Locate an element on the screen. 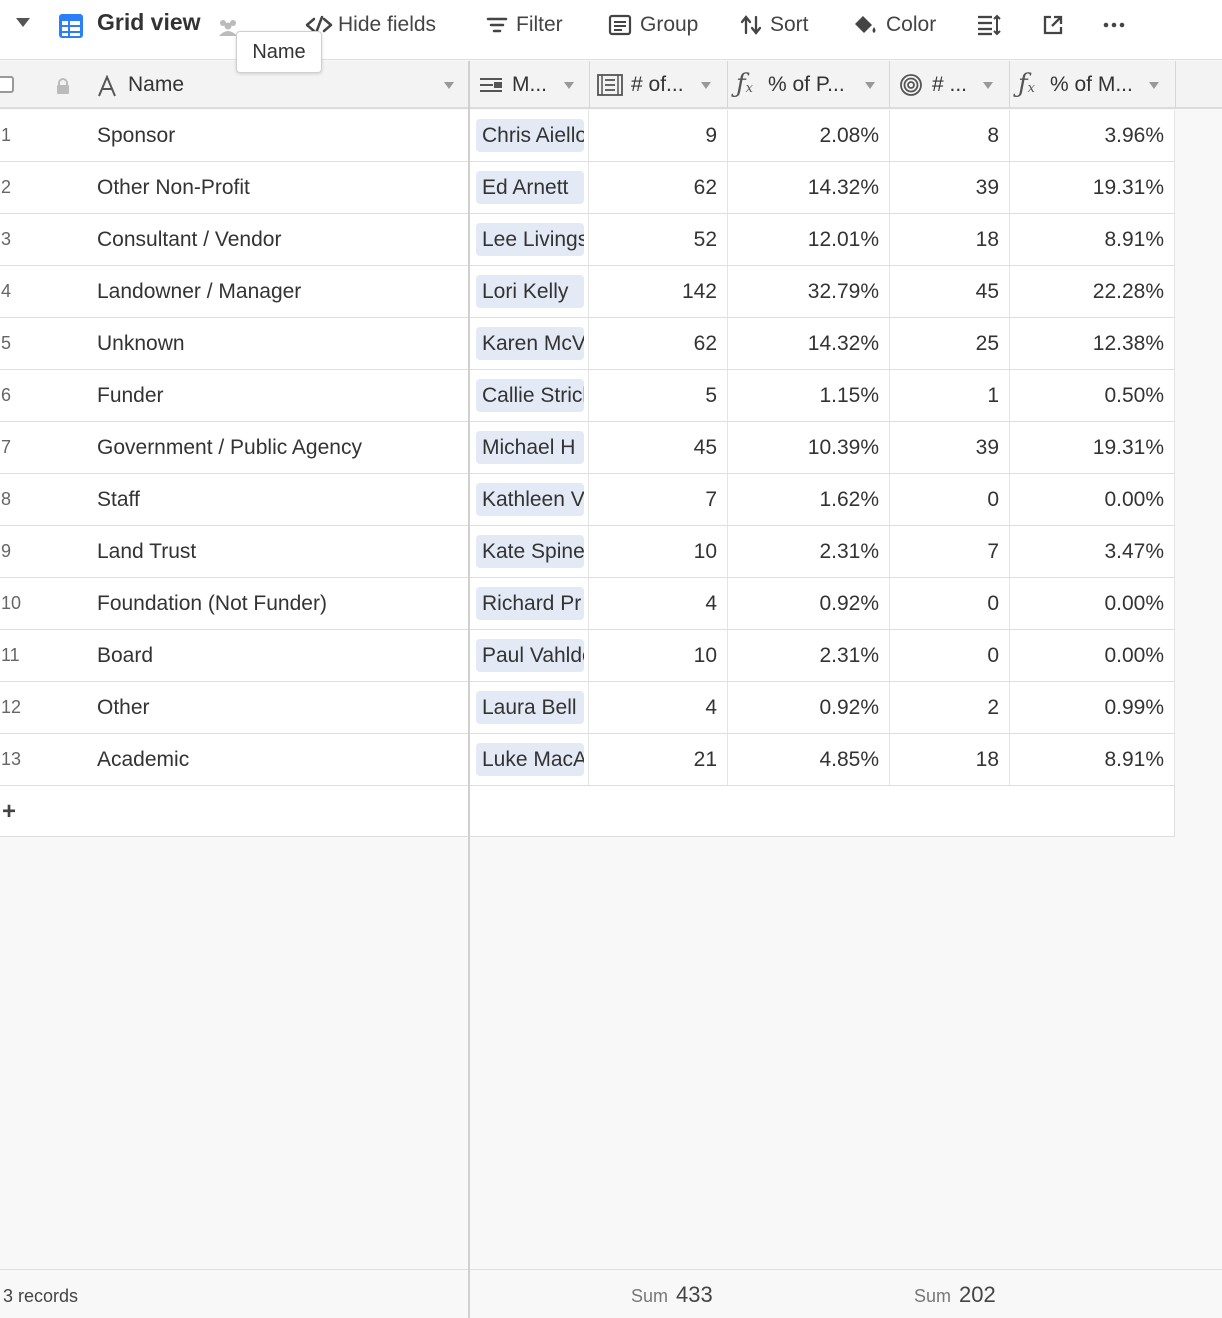 The image size is (1222, 1318). linked-record-chip: Kathleen V is located at coordinates (530, 499).